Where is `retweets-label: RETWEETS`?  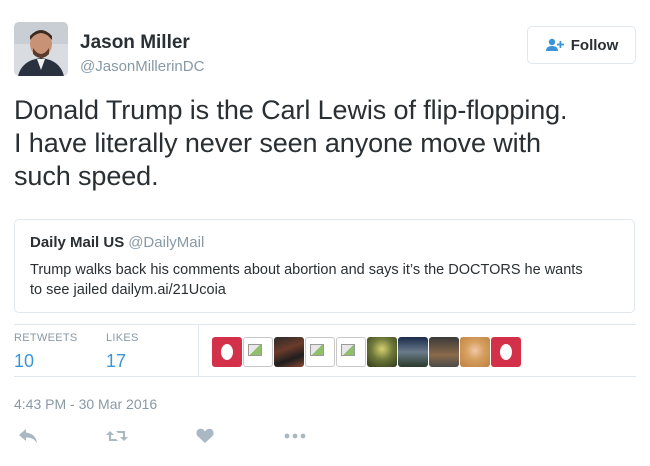 retweets-label: RETWEETS is located at coordinates (46, 338).